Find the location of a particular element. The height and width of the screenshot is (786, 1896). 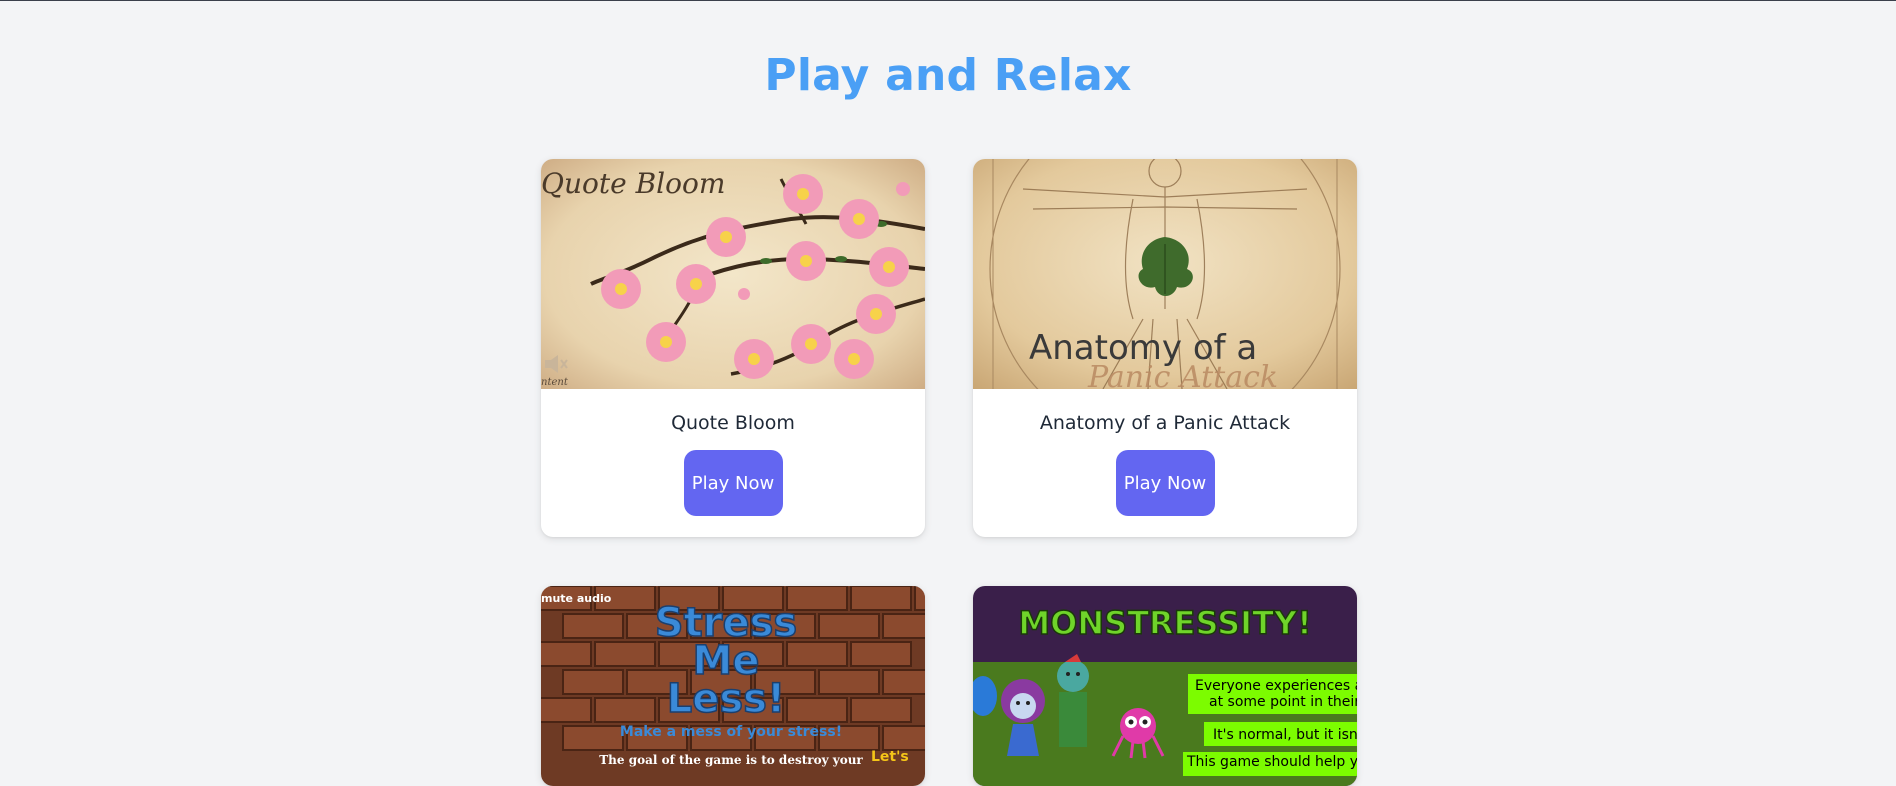

thumbnail-box2: It's normal, but it isn't e is located at coordinates (1285, 735).